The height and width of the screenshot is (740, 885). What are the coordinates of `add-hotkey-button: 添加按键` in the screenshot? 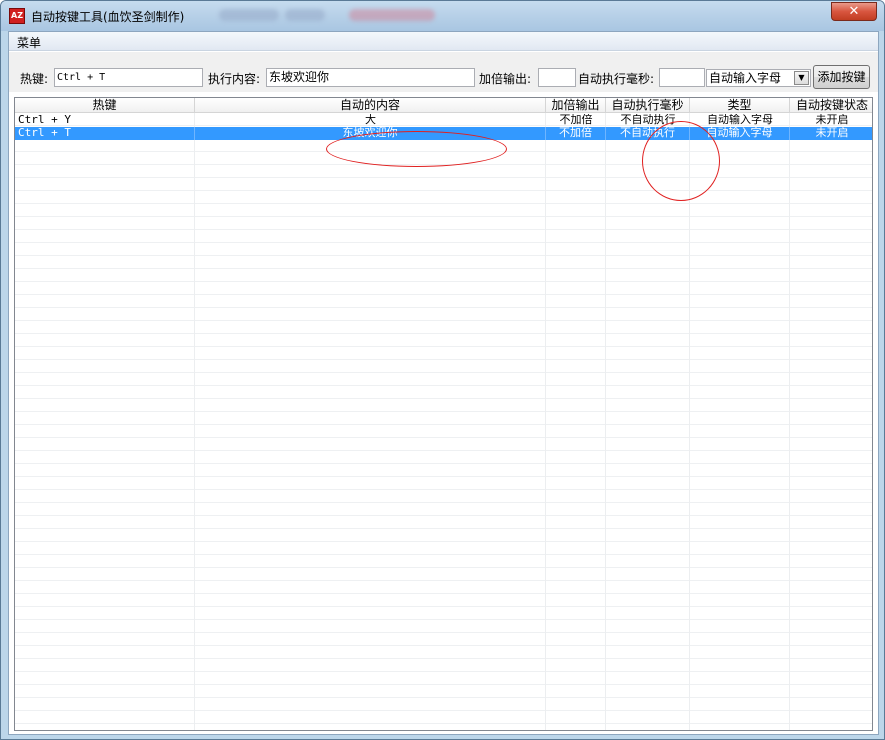 It's located at (841, 77).